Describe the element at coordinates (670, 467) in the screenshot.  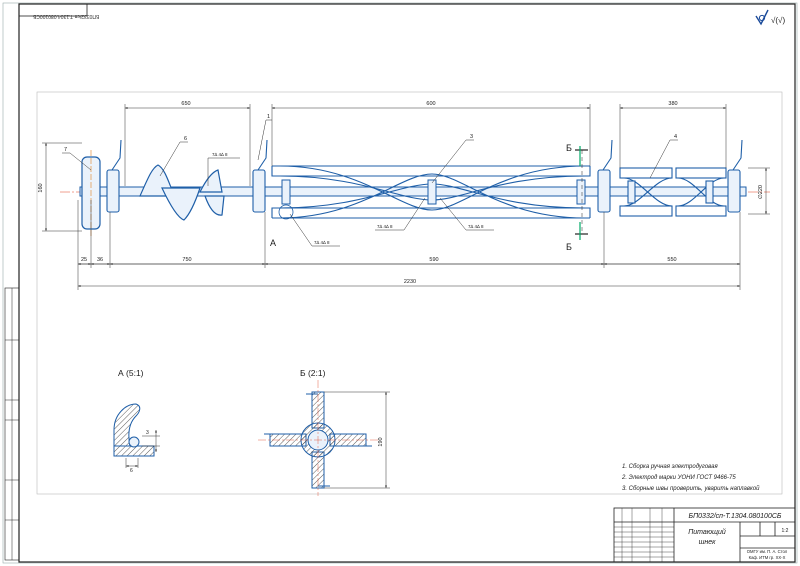
I see `note-1: 1. Сборка ручная электродуговая` at that location.